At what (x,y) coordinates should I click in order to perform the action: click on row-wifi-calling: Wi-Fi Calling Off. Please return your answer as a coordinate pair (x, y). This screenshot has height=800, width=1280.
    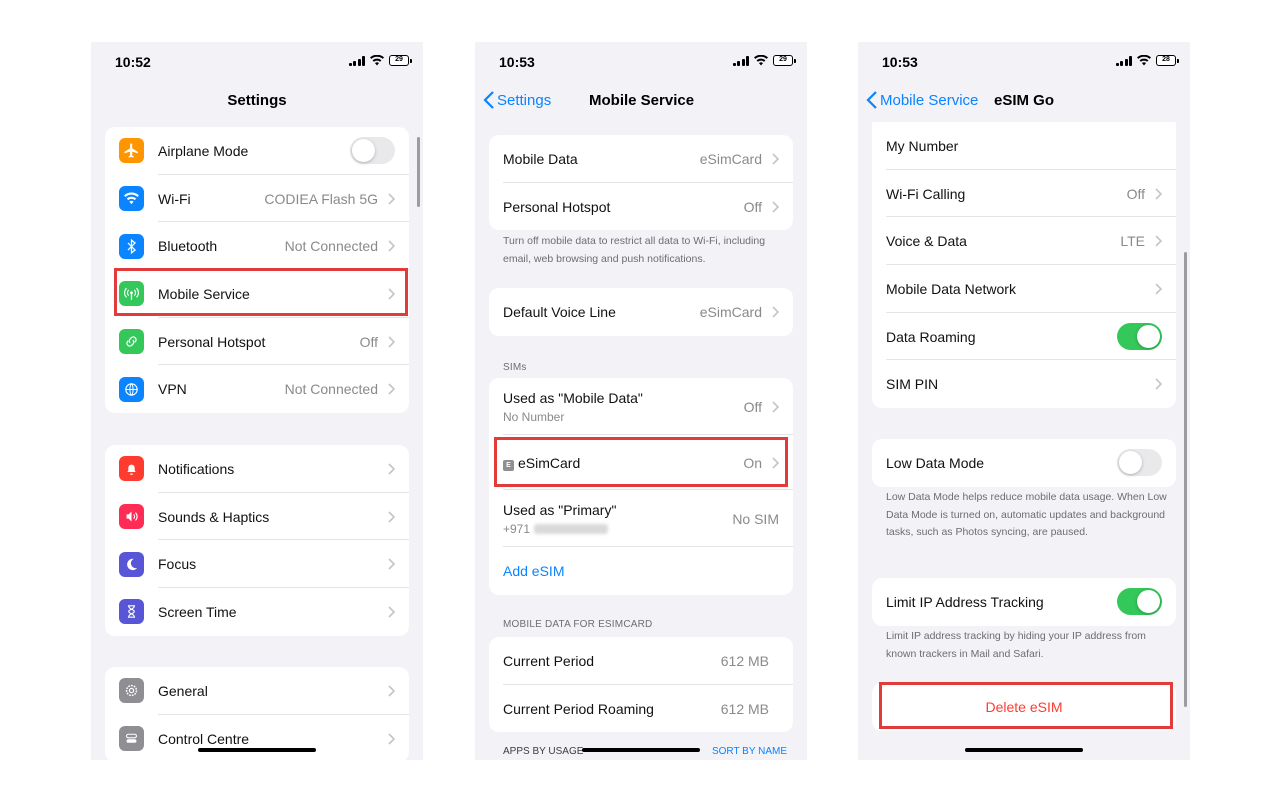
    Looking at the image, I should click on (1024, 194).